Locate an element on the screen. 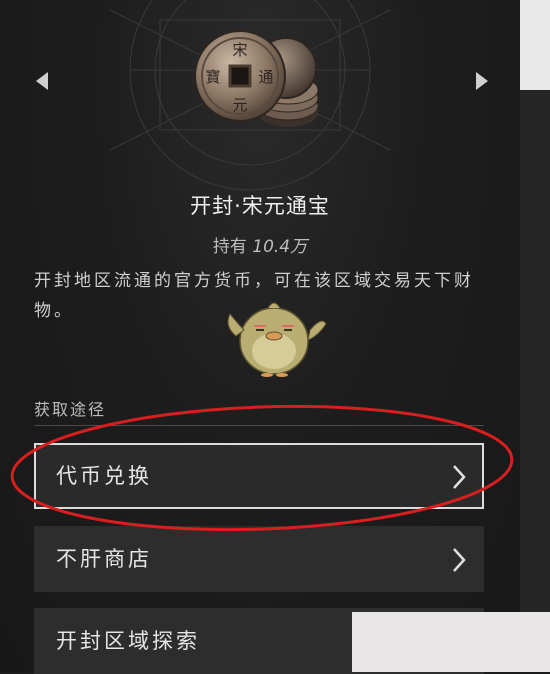  item-title: 开封·宋元通宝 is located at coordinates (260, 206).